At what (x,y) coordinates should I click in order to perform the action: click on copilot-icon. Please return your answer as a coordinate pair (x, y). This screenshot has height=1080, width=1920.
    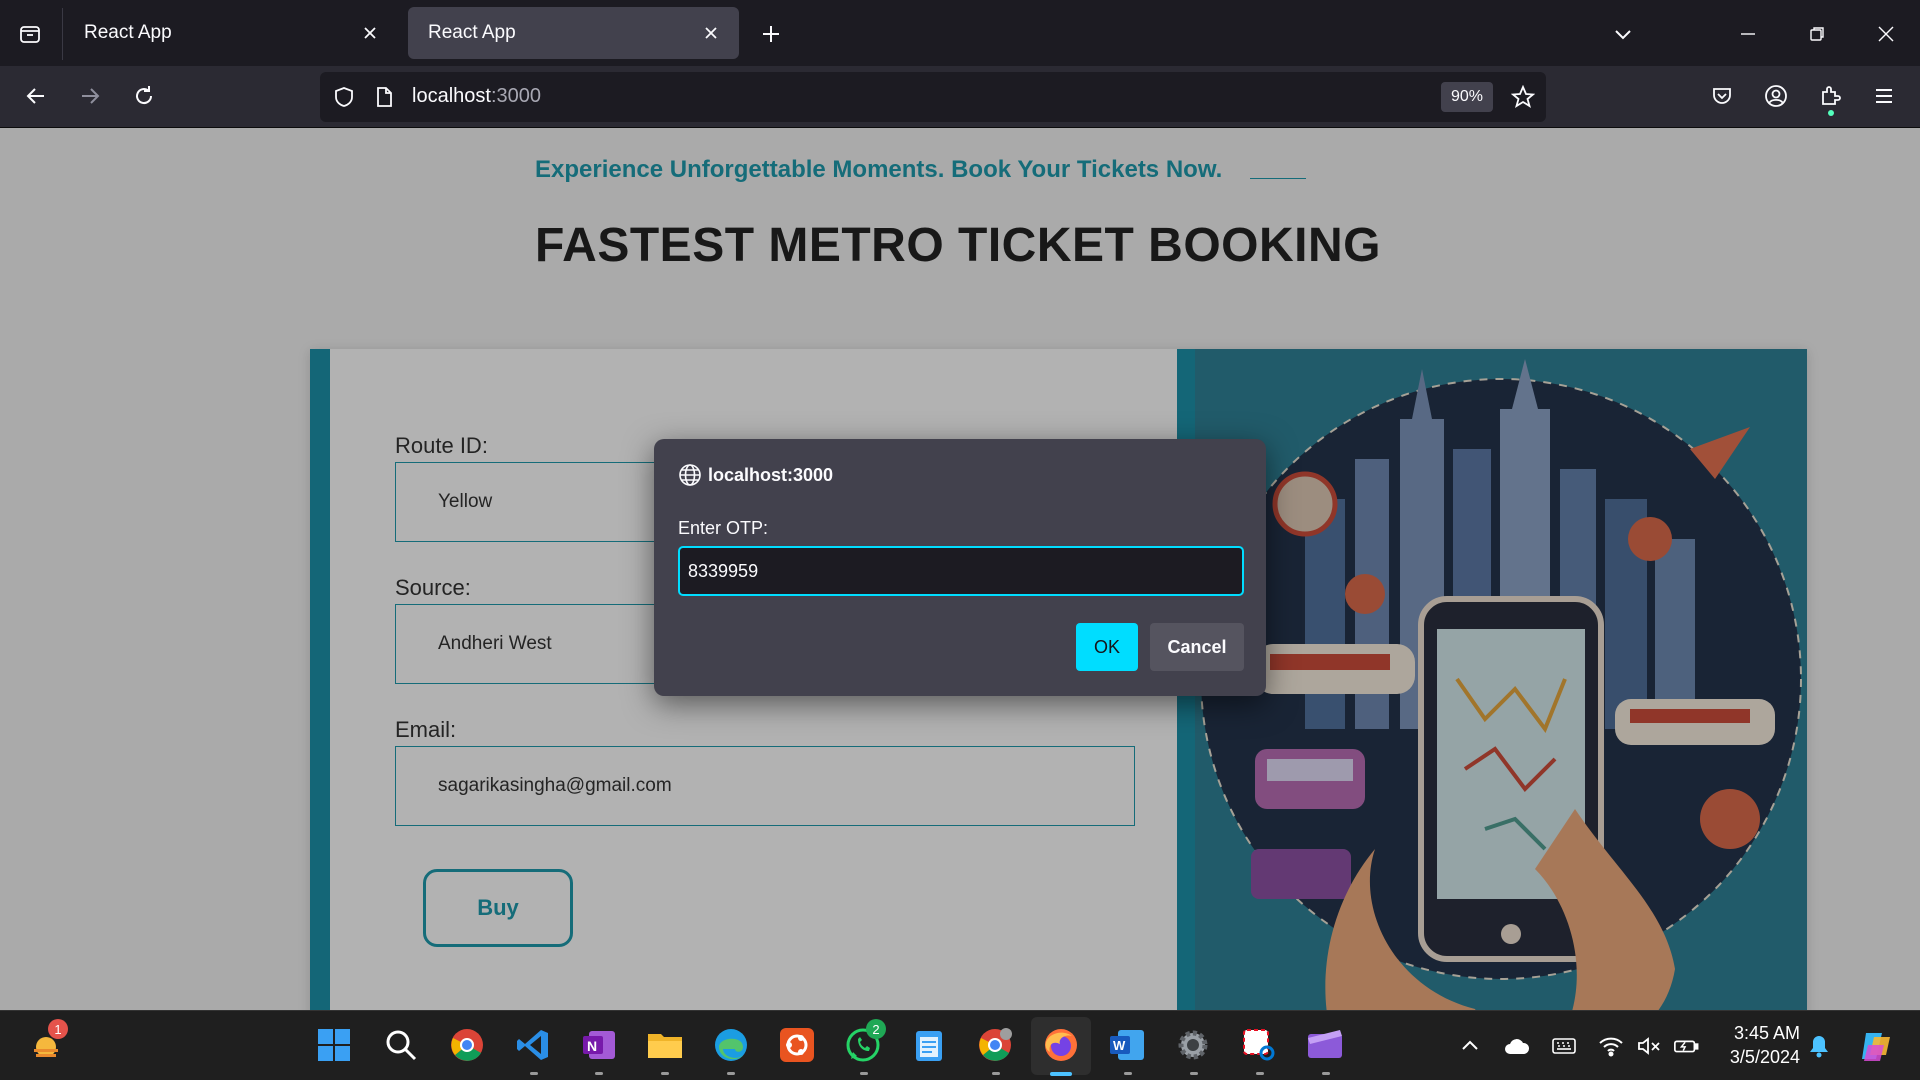
    Looking at the image, I should click on (1877, 1046).